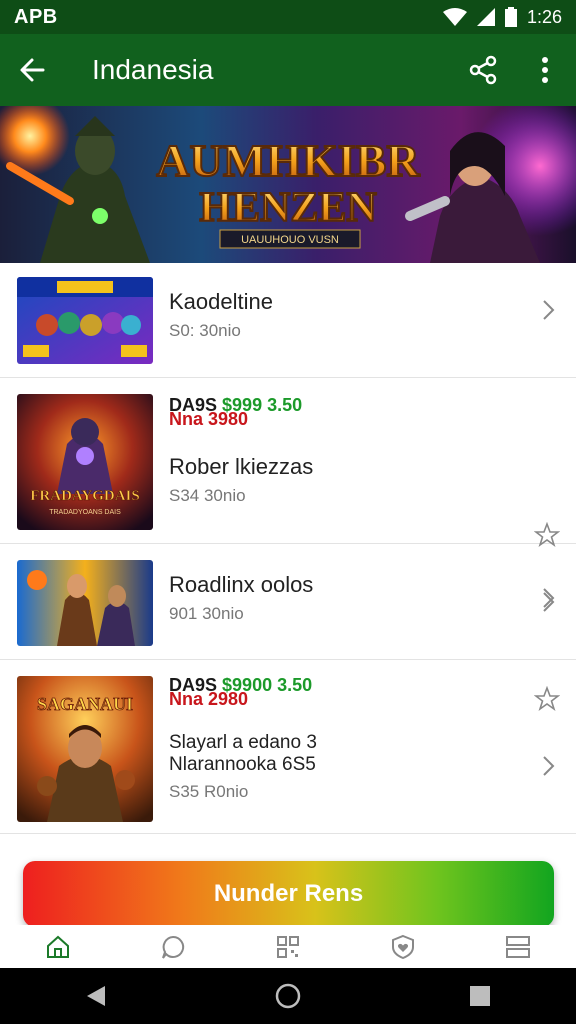 The height and width of the screenshot is (1024, 576). What do you see at coordinates (288, 70) in the screenshot?
I see `app-bar: Indanesia` at bounding box center [288, 70].